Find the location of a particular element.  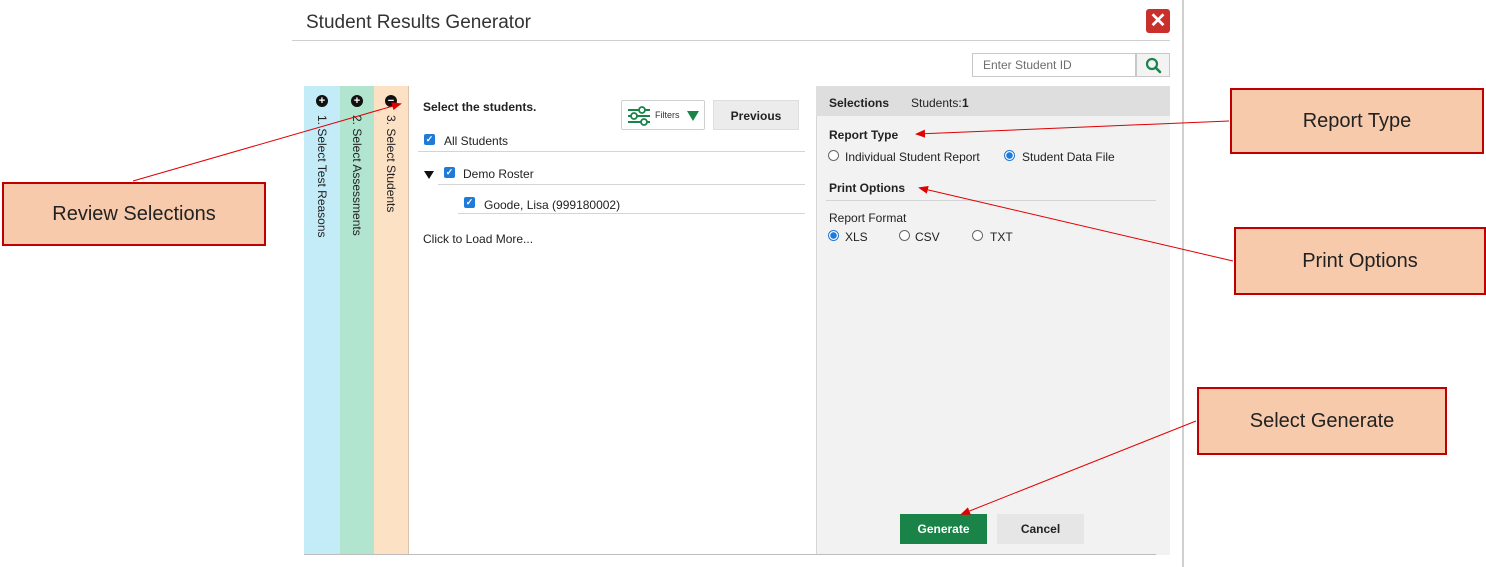

arrow-print-options is located at coordinates (1076, 223).